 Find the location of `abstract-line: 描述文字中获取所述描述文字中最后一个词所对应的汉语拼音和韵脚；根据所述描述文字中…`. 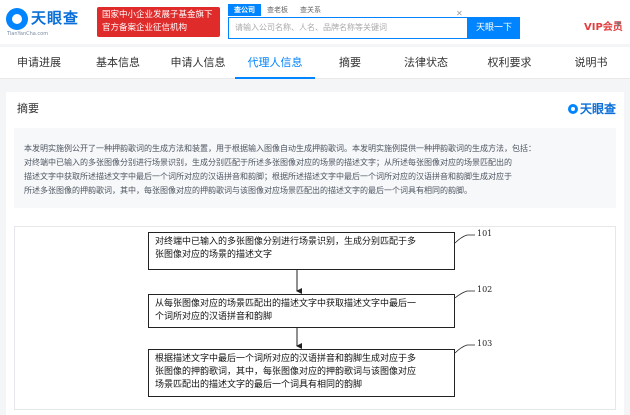

abstract-line: 描述文字中获取所述描述文字中最后一个词所对应的汉语拼音和韵脚；根据所述描述文字中… is located at coordinates (268, 176).